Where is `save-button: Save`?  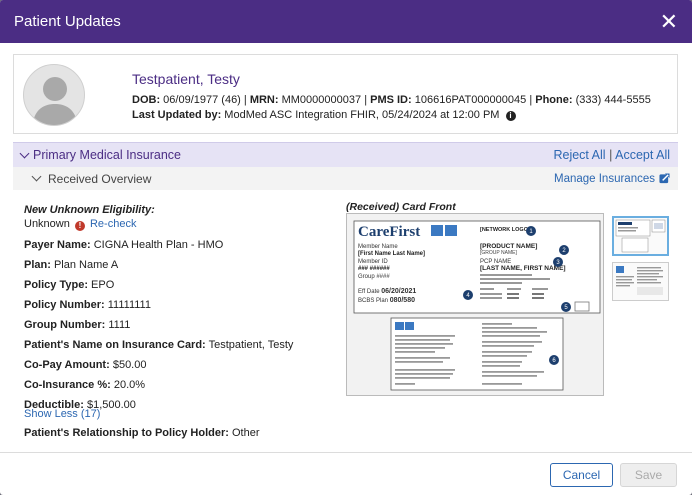 save-button: Save is located at coordinates (648, 475).